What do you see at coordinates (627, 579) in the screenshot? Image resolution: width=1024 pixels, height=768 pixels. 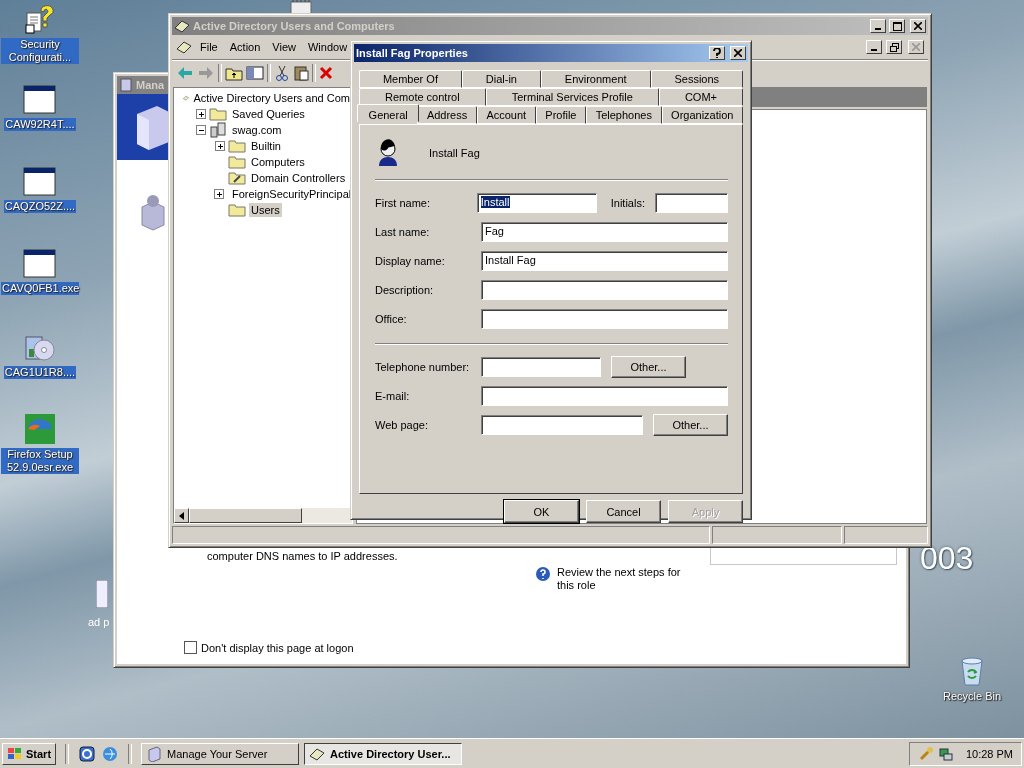 I see `next-steps-link: Review the next steps for this role` at bounding box center [627, 579].